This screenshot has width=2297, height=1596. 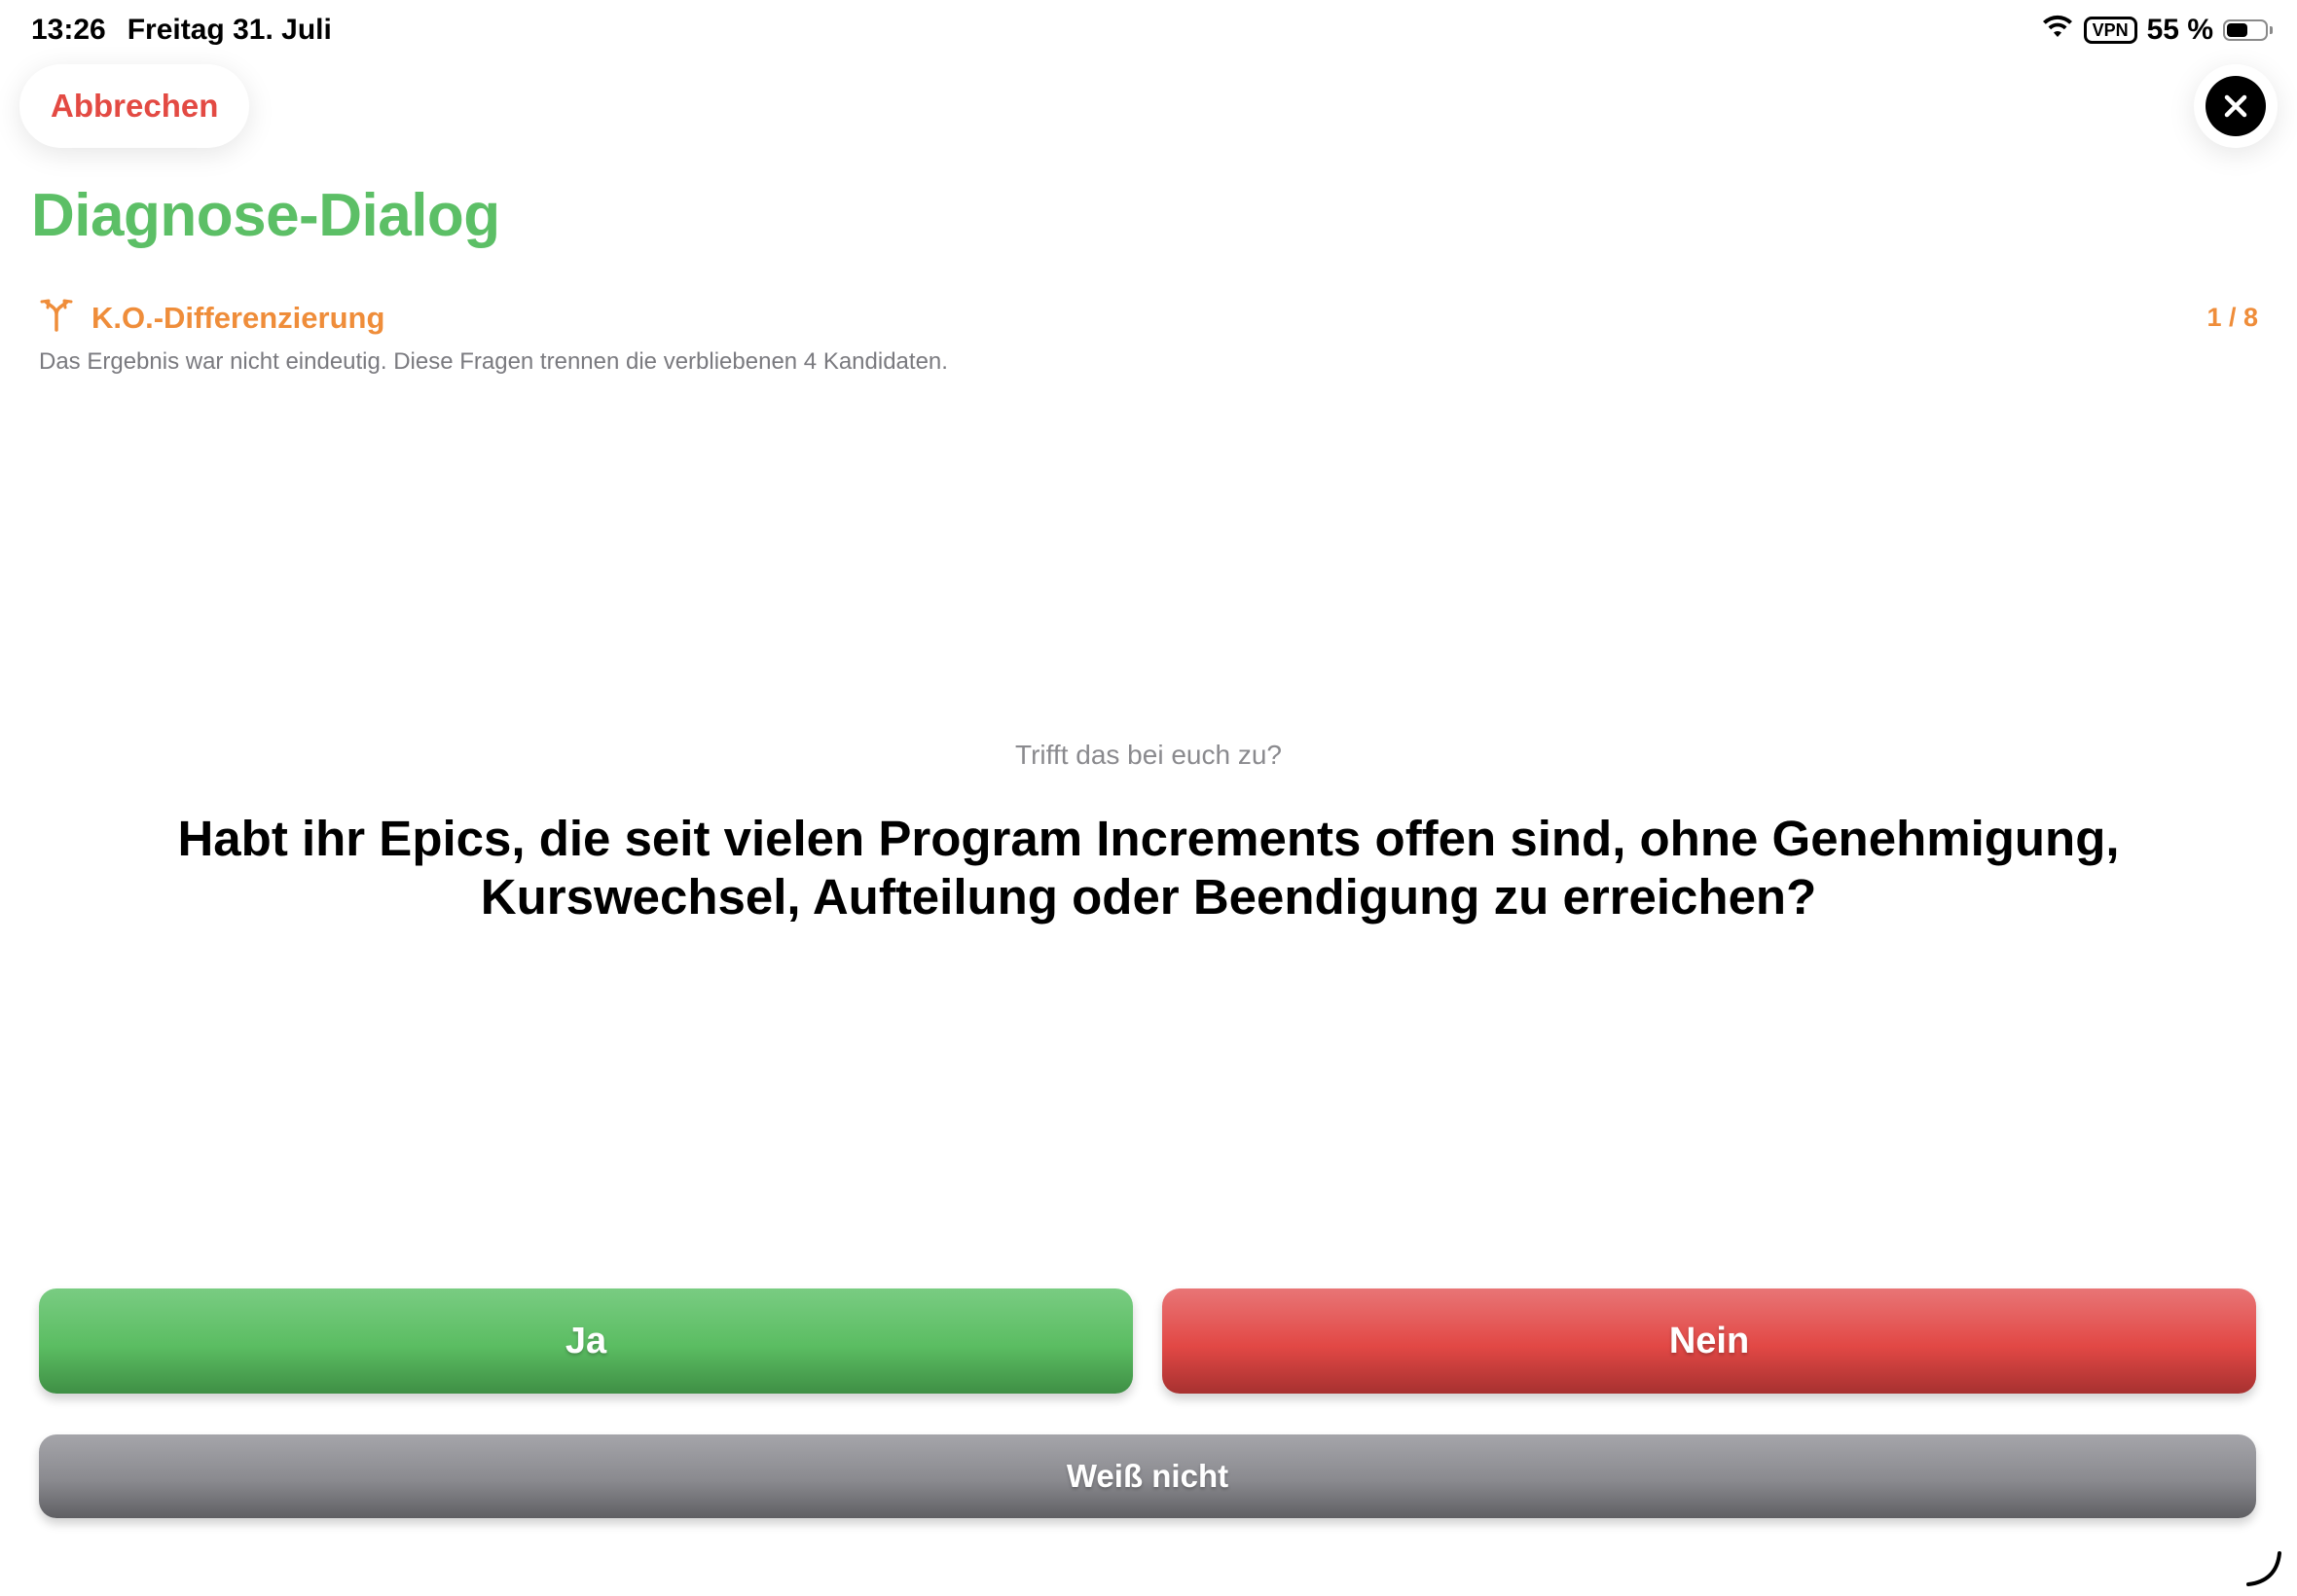 What do you see at coordinates (1148, 318) in the screenshot?
I see `section-header: K.O.-Differenzierung 1 / 8` at bounding box center [1148, 318].